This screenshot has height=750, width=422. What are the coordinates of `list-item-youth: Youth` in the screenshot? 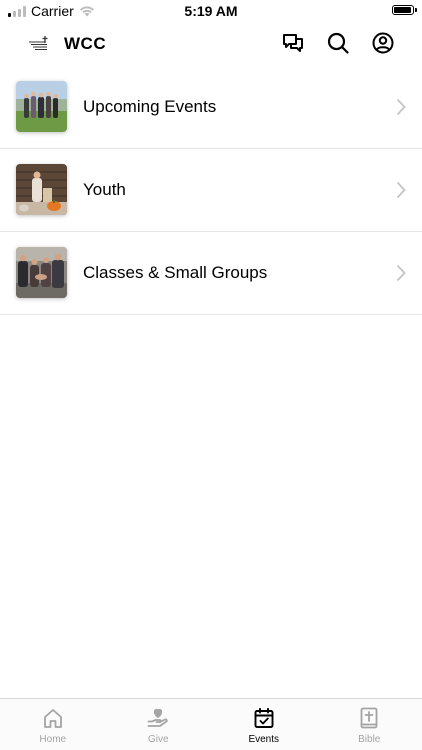 It's located at (211, 190).